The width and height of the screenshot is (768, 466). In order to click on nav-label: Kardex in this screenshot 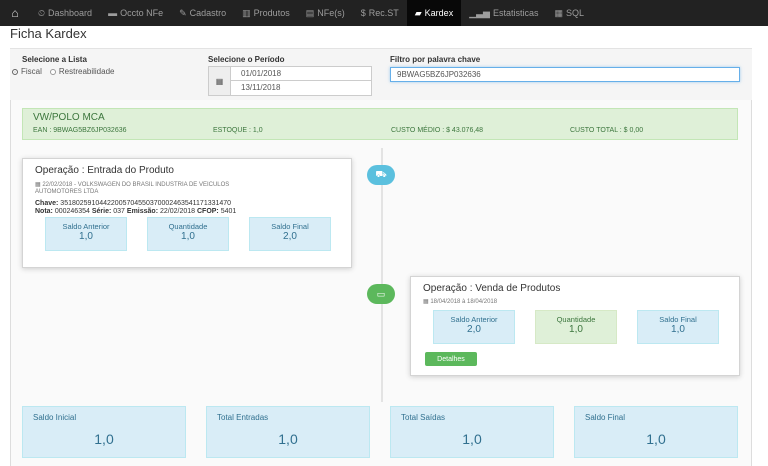, I will do `click(439, 13)`.